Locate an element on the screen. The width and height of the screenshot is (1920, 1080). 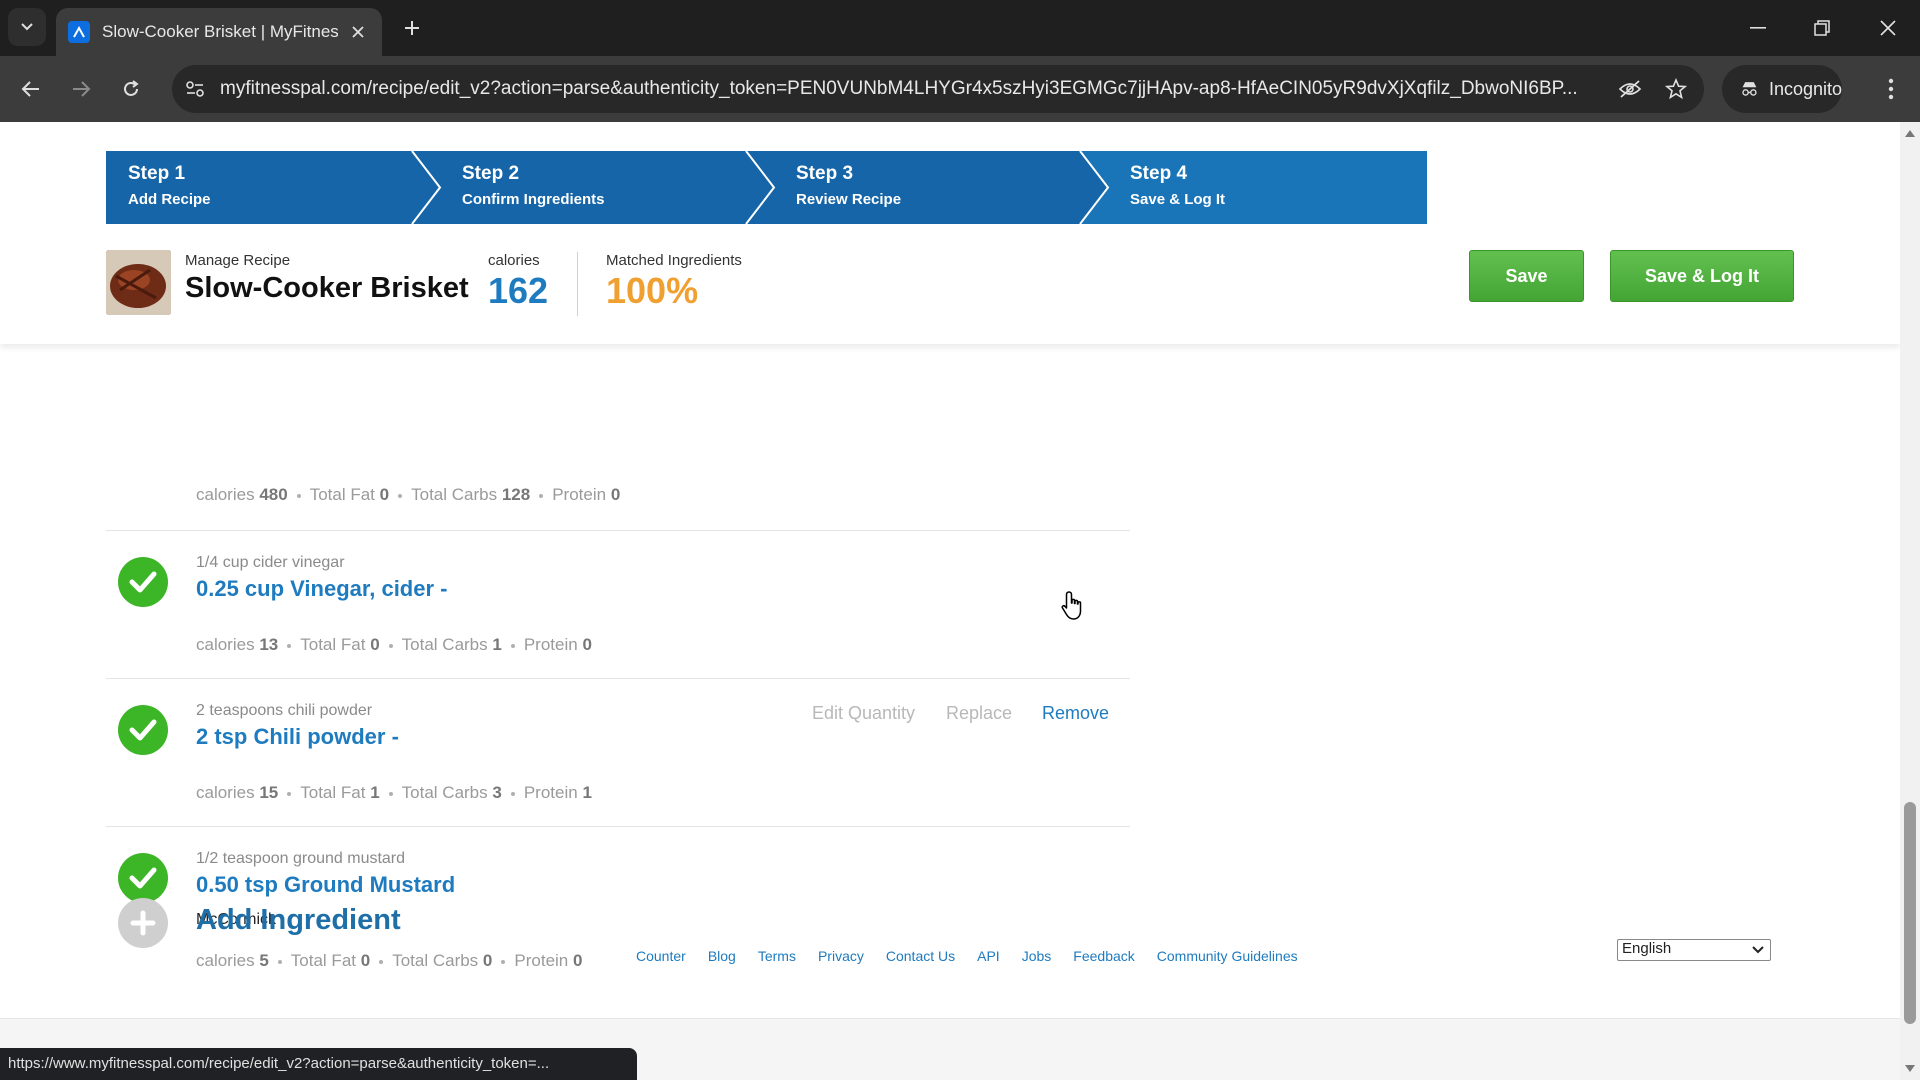
step-label: Add Recipe is located at coordinates (169, 199).